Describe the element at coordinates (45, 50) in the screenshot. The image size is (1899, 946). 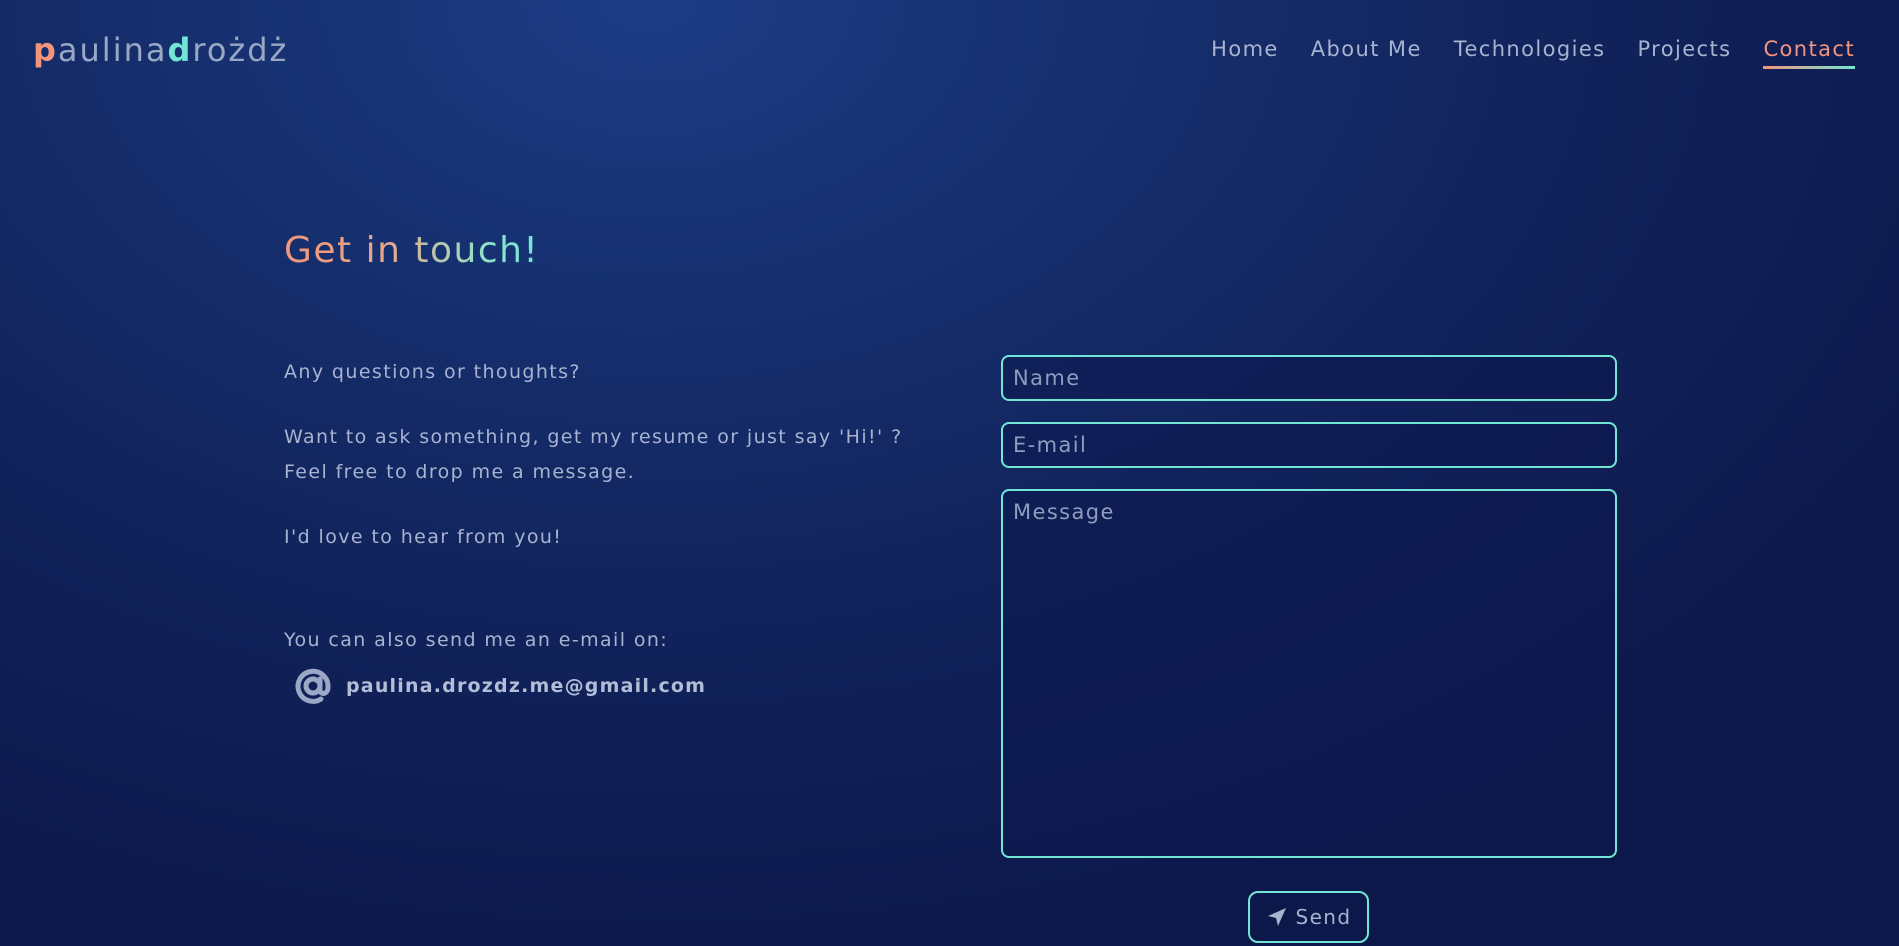
I see `logo-accent-p: p` at that location.